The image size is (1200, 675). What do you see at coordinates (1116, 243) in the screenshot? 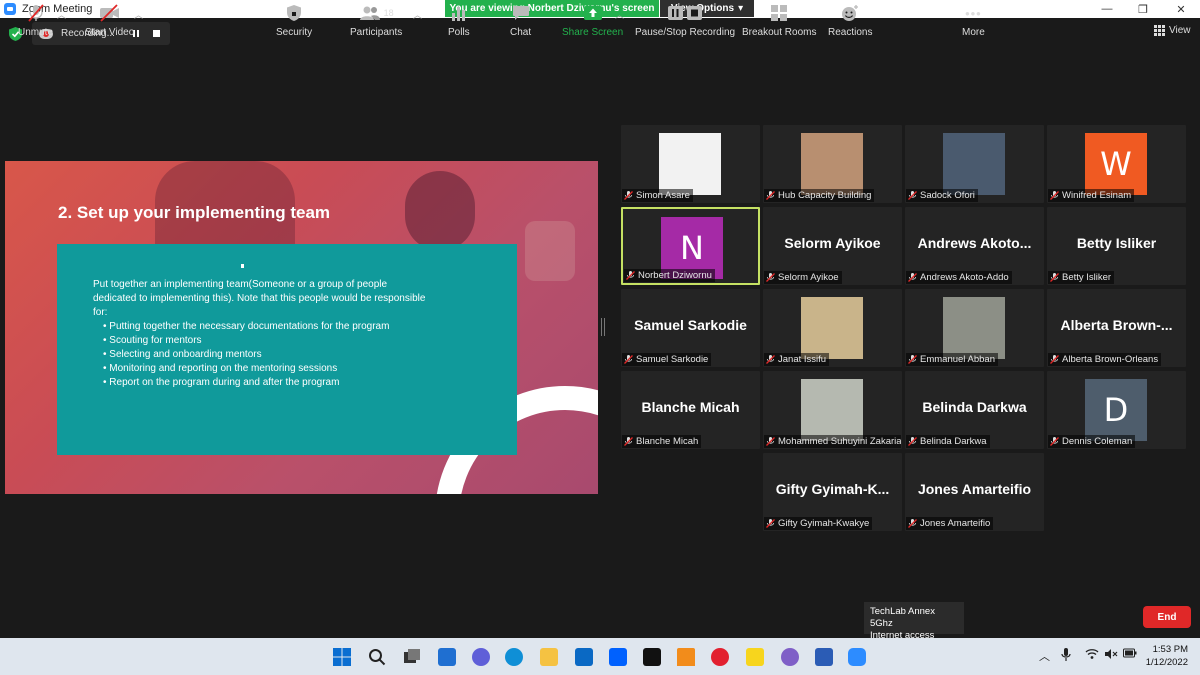
I see `participant-display-name: Betty Isliker` at bounding box center [1116, 243].